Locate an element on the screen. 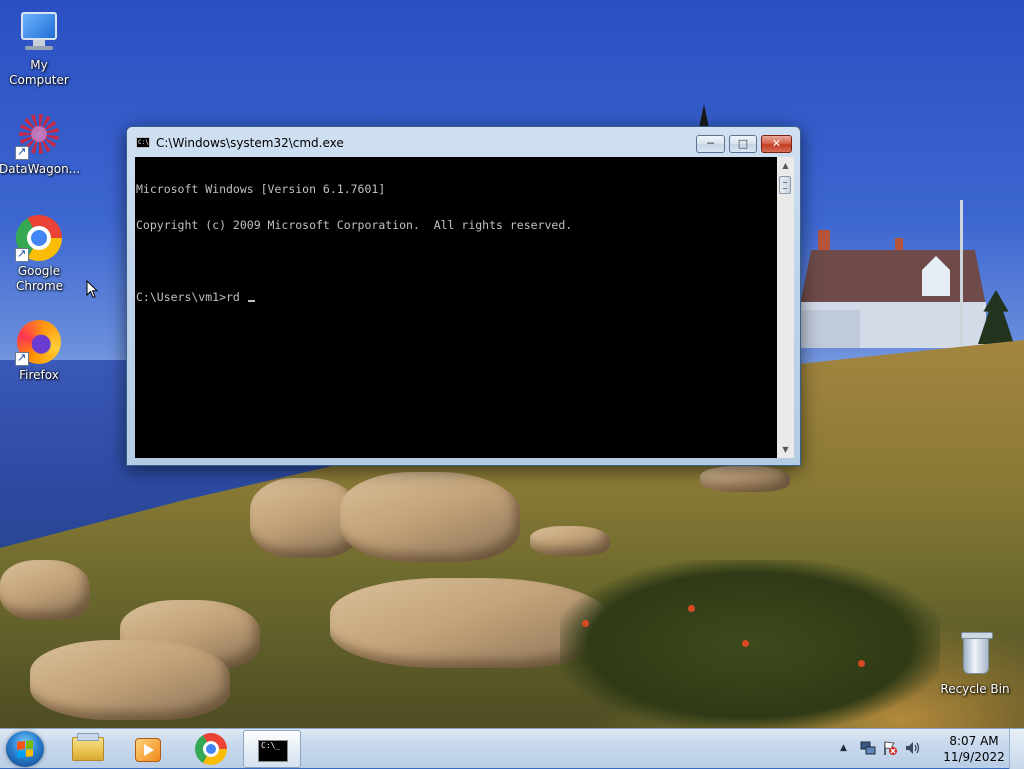 The image size is (1024, 769). media-player-icon is located at coordinates (148, 750).